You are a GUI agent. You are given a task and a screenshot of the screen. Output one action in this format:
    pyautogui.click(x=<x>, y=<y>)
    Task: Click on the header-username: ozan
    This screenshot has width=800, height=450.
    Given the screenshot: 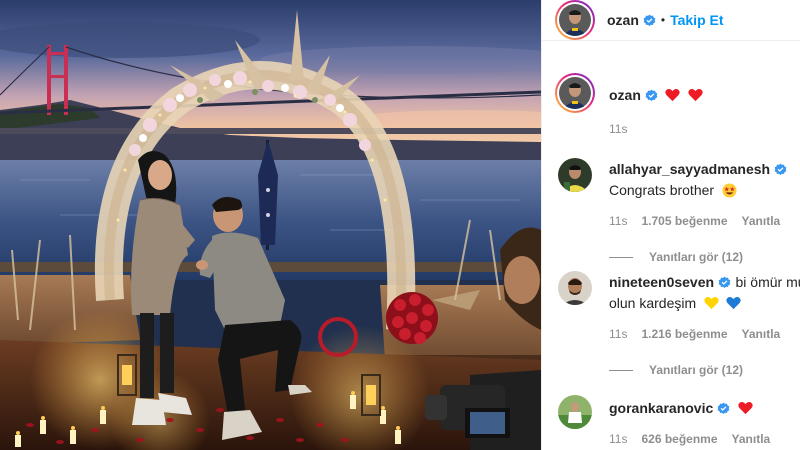 What is the action you would take?
    pyautogui.click(x=623, y=20)
    